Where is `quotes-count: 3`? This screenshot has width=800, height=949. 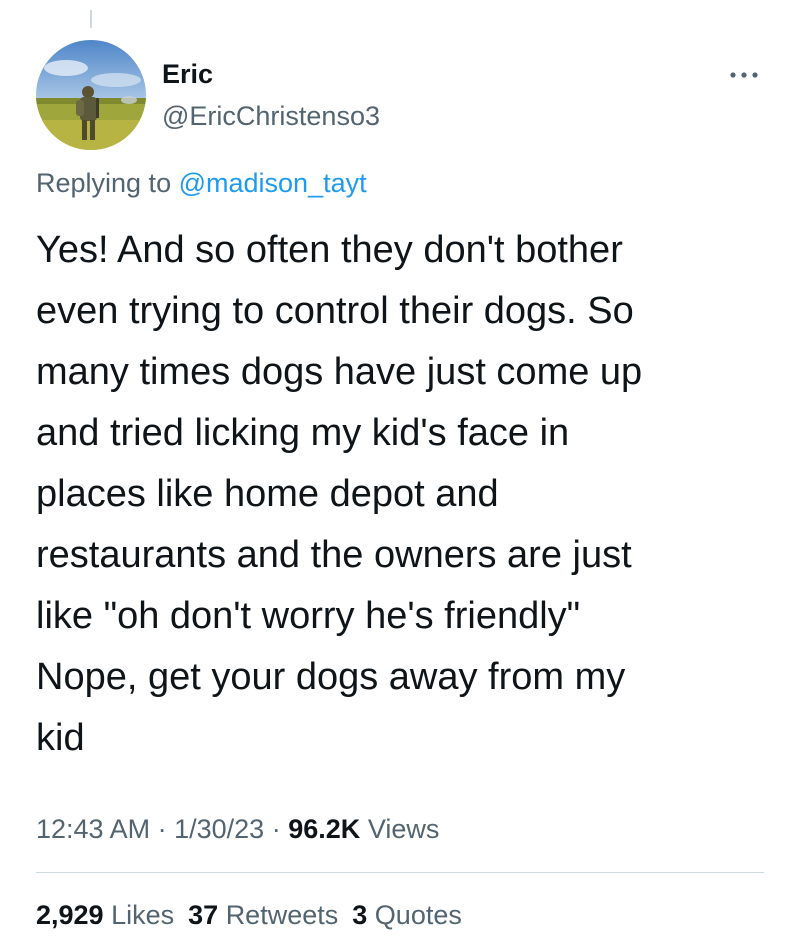
quotes-count: 3 is located at coordinates (360, 915).